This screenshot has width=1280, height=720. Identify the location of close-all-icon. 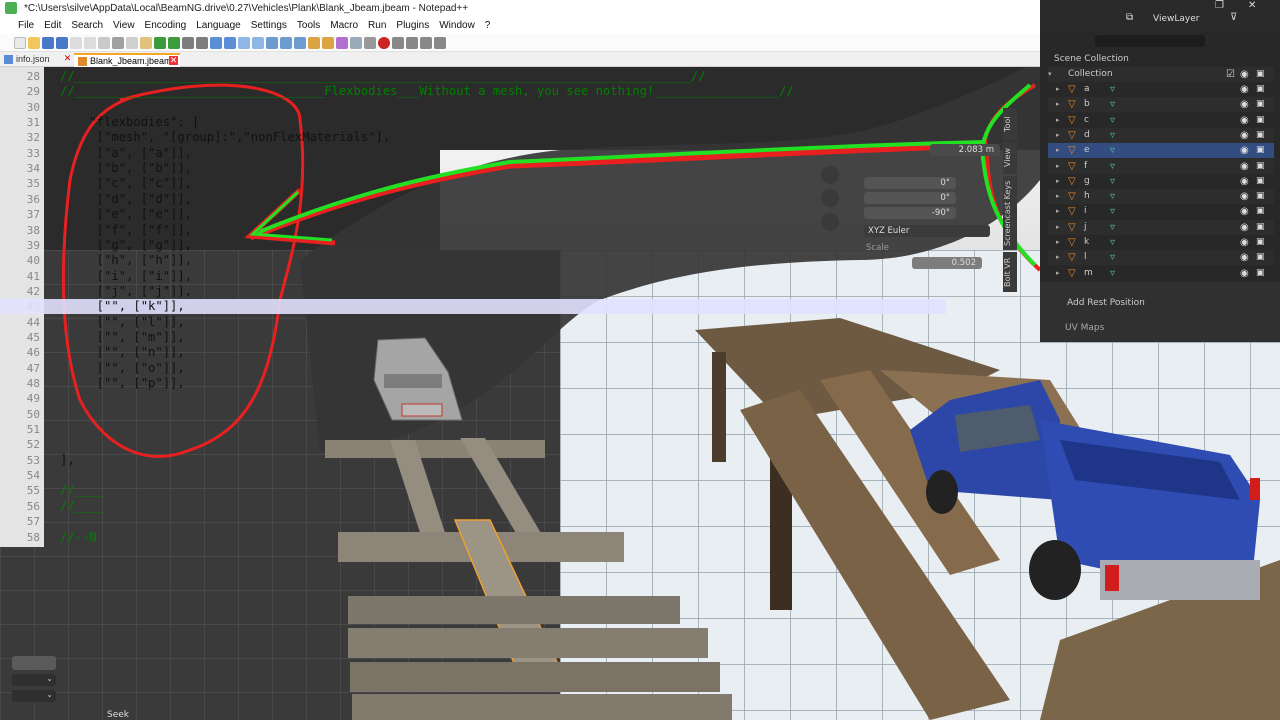
(90, 42).